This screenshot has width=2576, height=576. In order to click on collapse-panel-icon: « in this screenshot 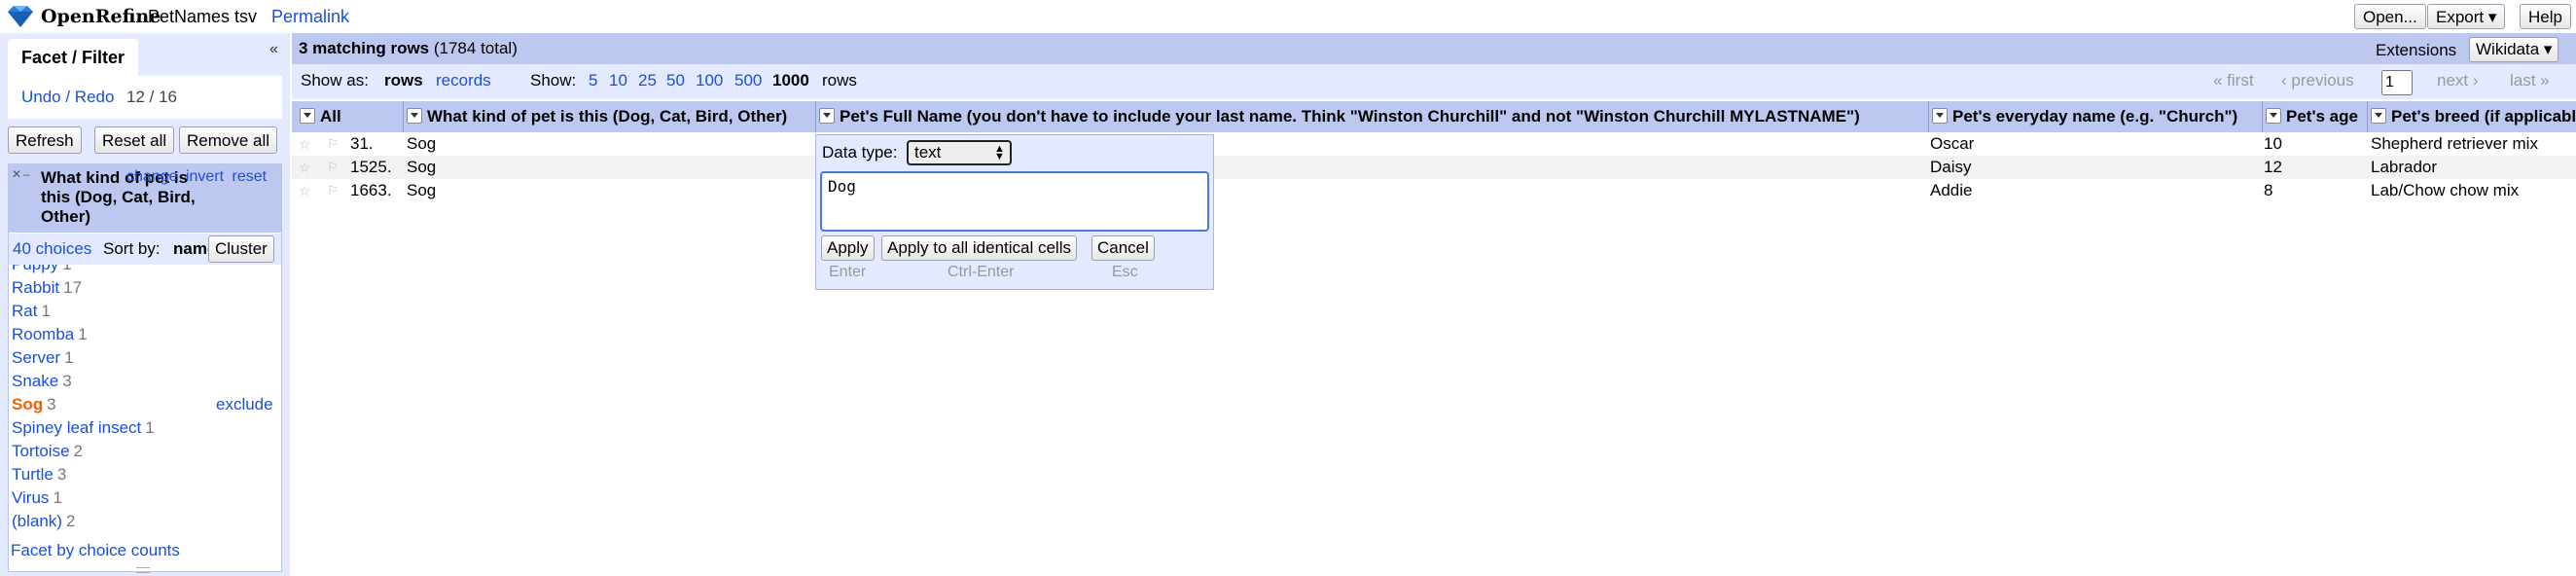, I will do `click(273, 49)`.